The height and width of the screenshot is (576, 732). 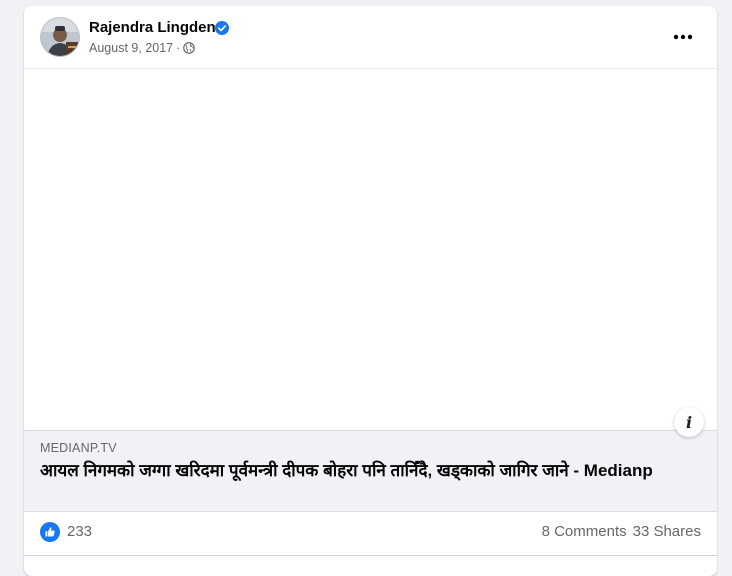 I want to click on more-options-icon, so click(x=683, y=37).